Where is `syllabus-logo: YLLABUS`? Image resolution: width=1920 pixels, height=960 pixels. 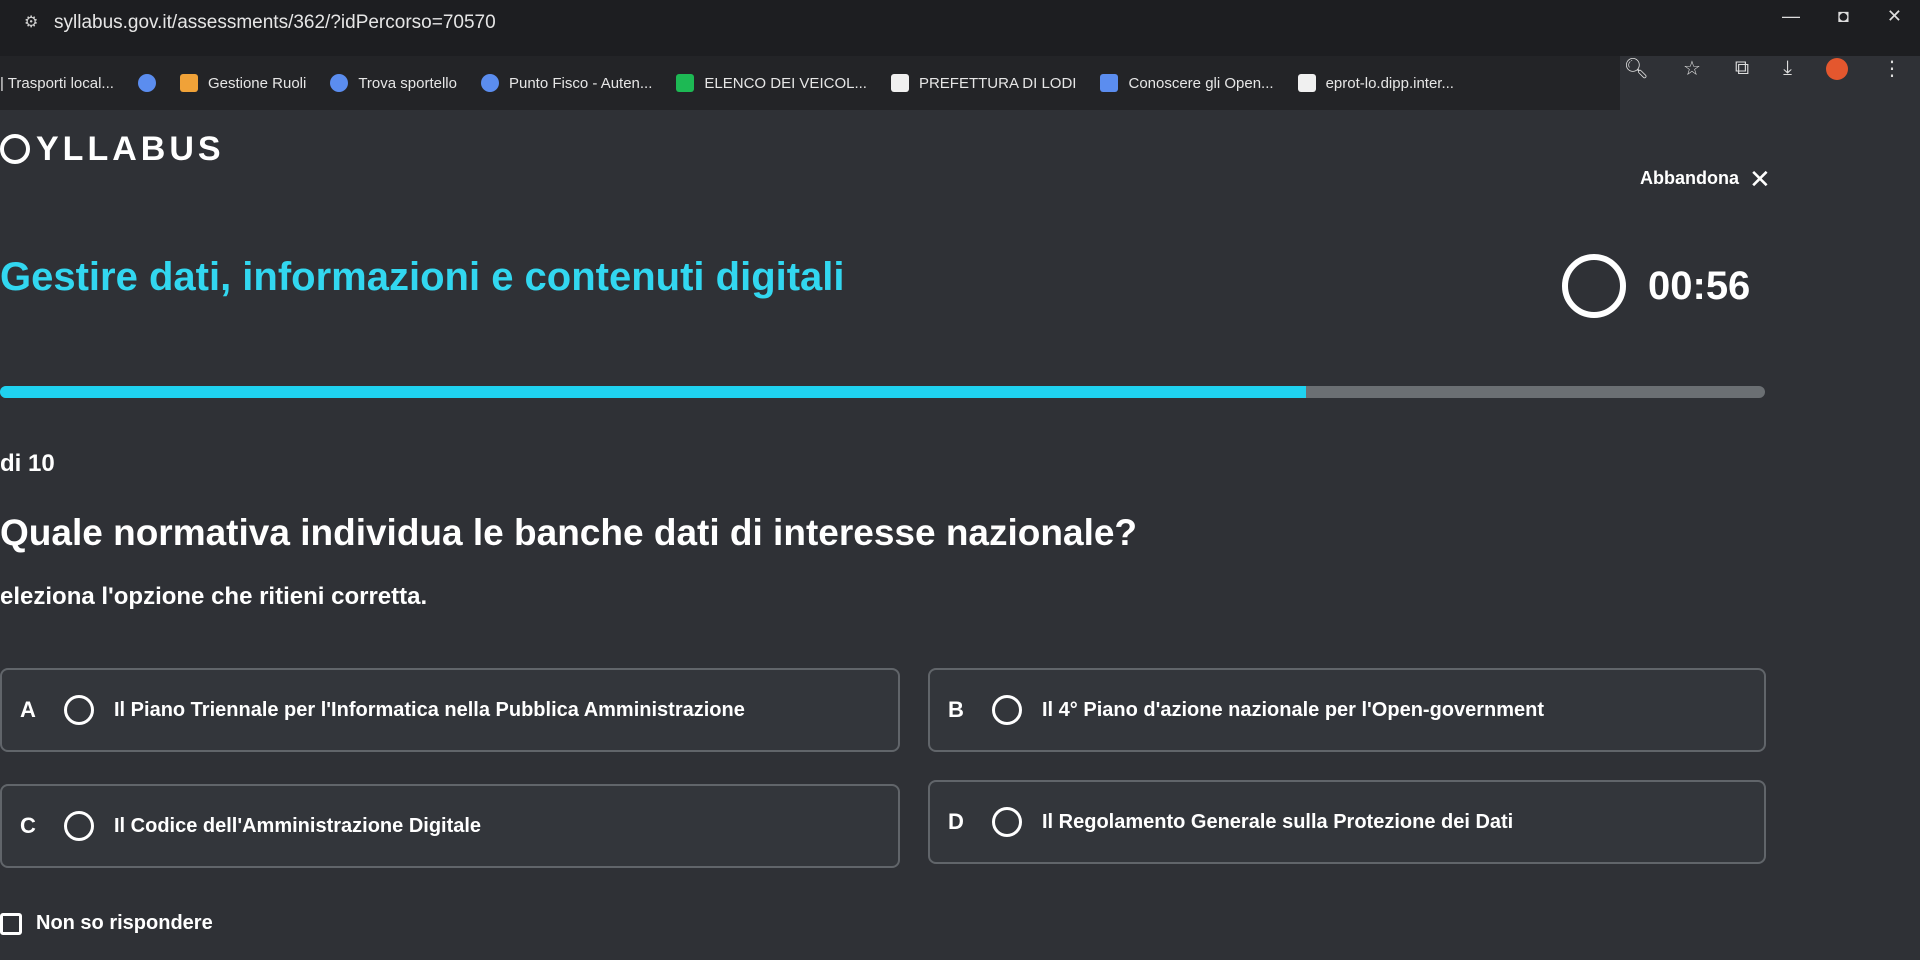
syllabus-logo: YLLABUS is located at coordinates (112, 149).